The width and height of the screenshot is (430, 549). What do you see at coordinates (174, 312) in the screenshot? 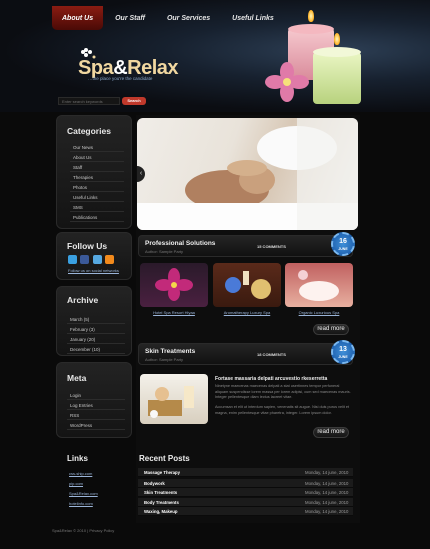
I see `thumb-caption: Hotel Spa Resort Hiyaa` at bounding box center [174, 312].